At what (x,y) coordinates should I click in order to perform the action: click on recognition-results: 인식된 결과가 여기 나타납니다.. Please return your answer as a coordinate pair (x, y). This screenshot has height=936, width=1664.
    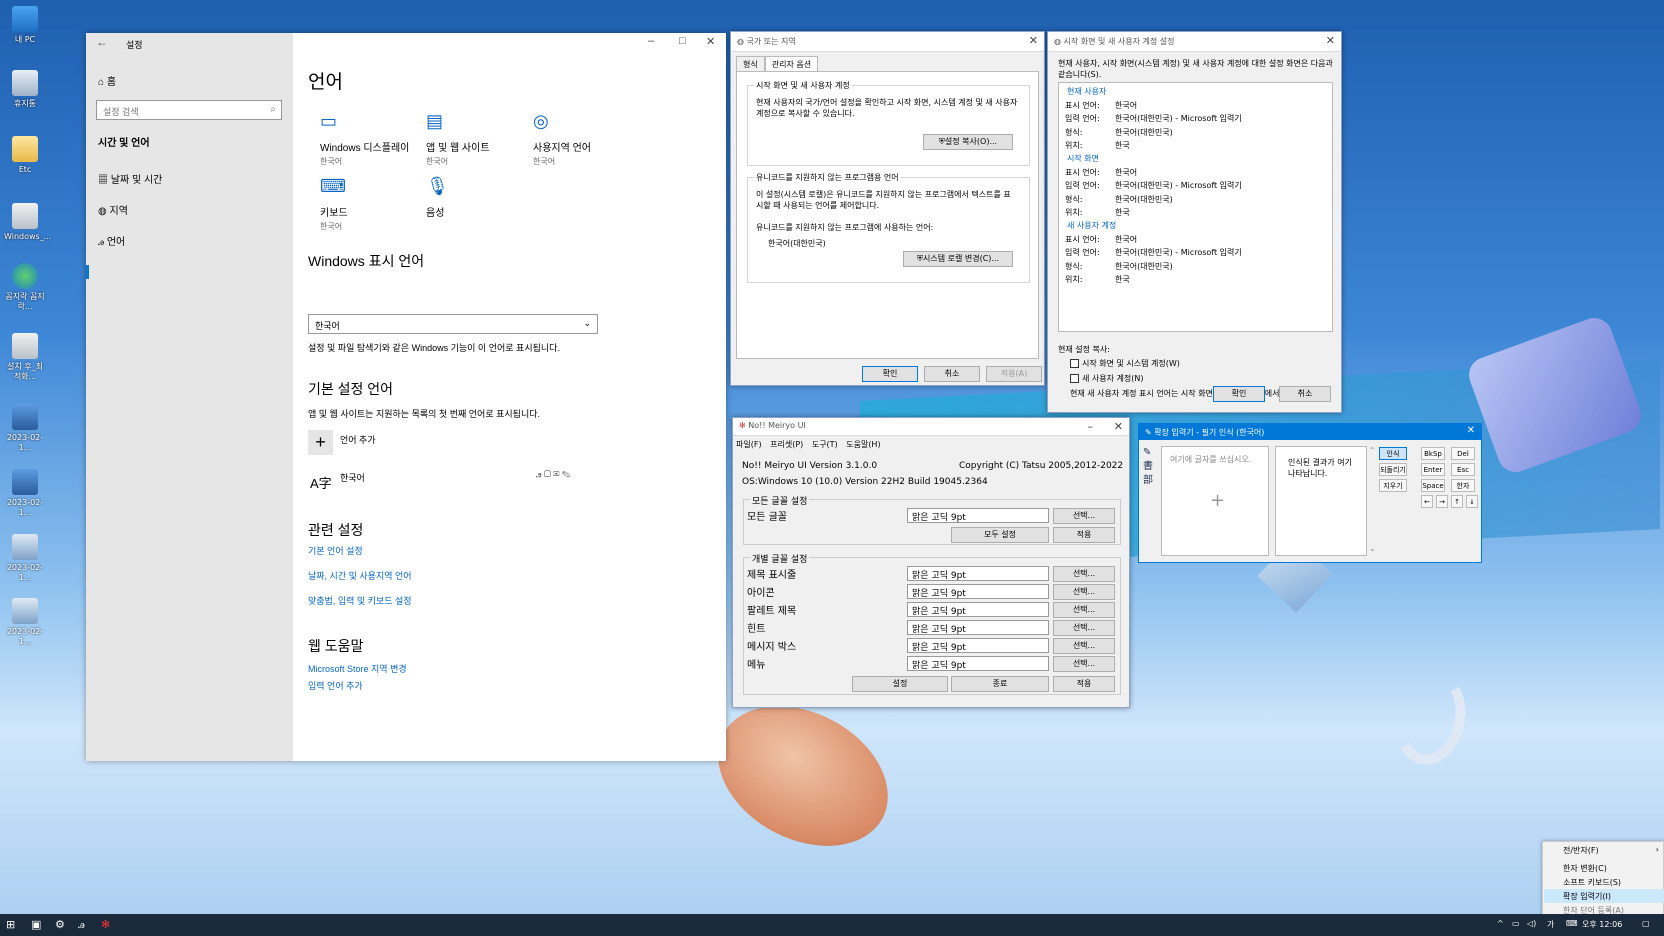
    Looking at the image, I should click on (1321, 501).